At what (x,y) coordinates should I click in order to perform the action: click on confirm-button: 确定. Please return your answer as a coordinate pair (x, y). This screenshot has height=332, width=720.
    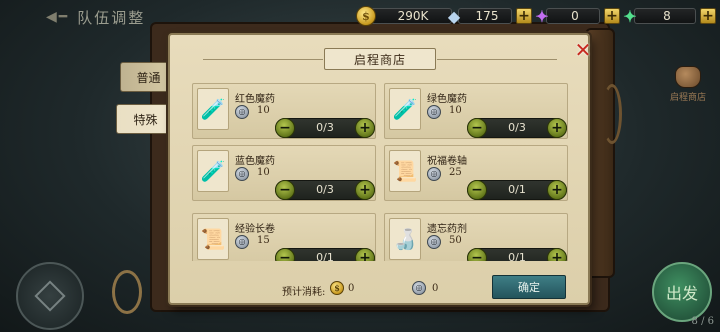
    Looking at the image, I should click on (529, 287).